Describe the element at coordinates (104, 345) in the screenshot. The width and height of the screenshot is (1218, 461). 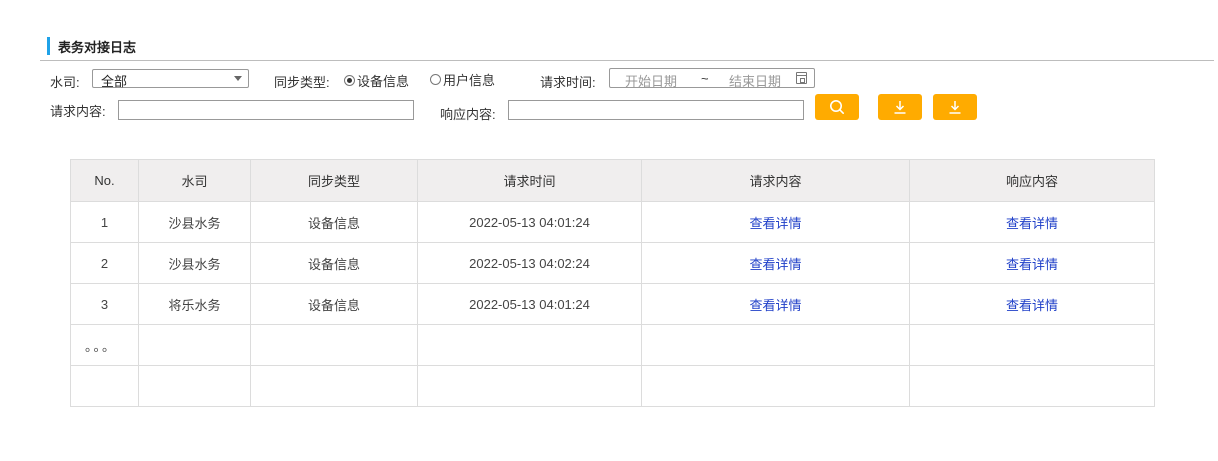
I see `ellipsis-cell: 。。。` at that location.